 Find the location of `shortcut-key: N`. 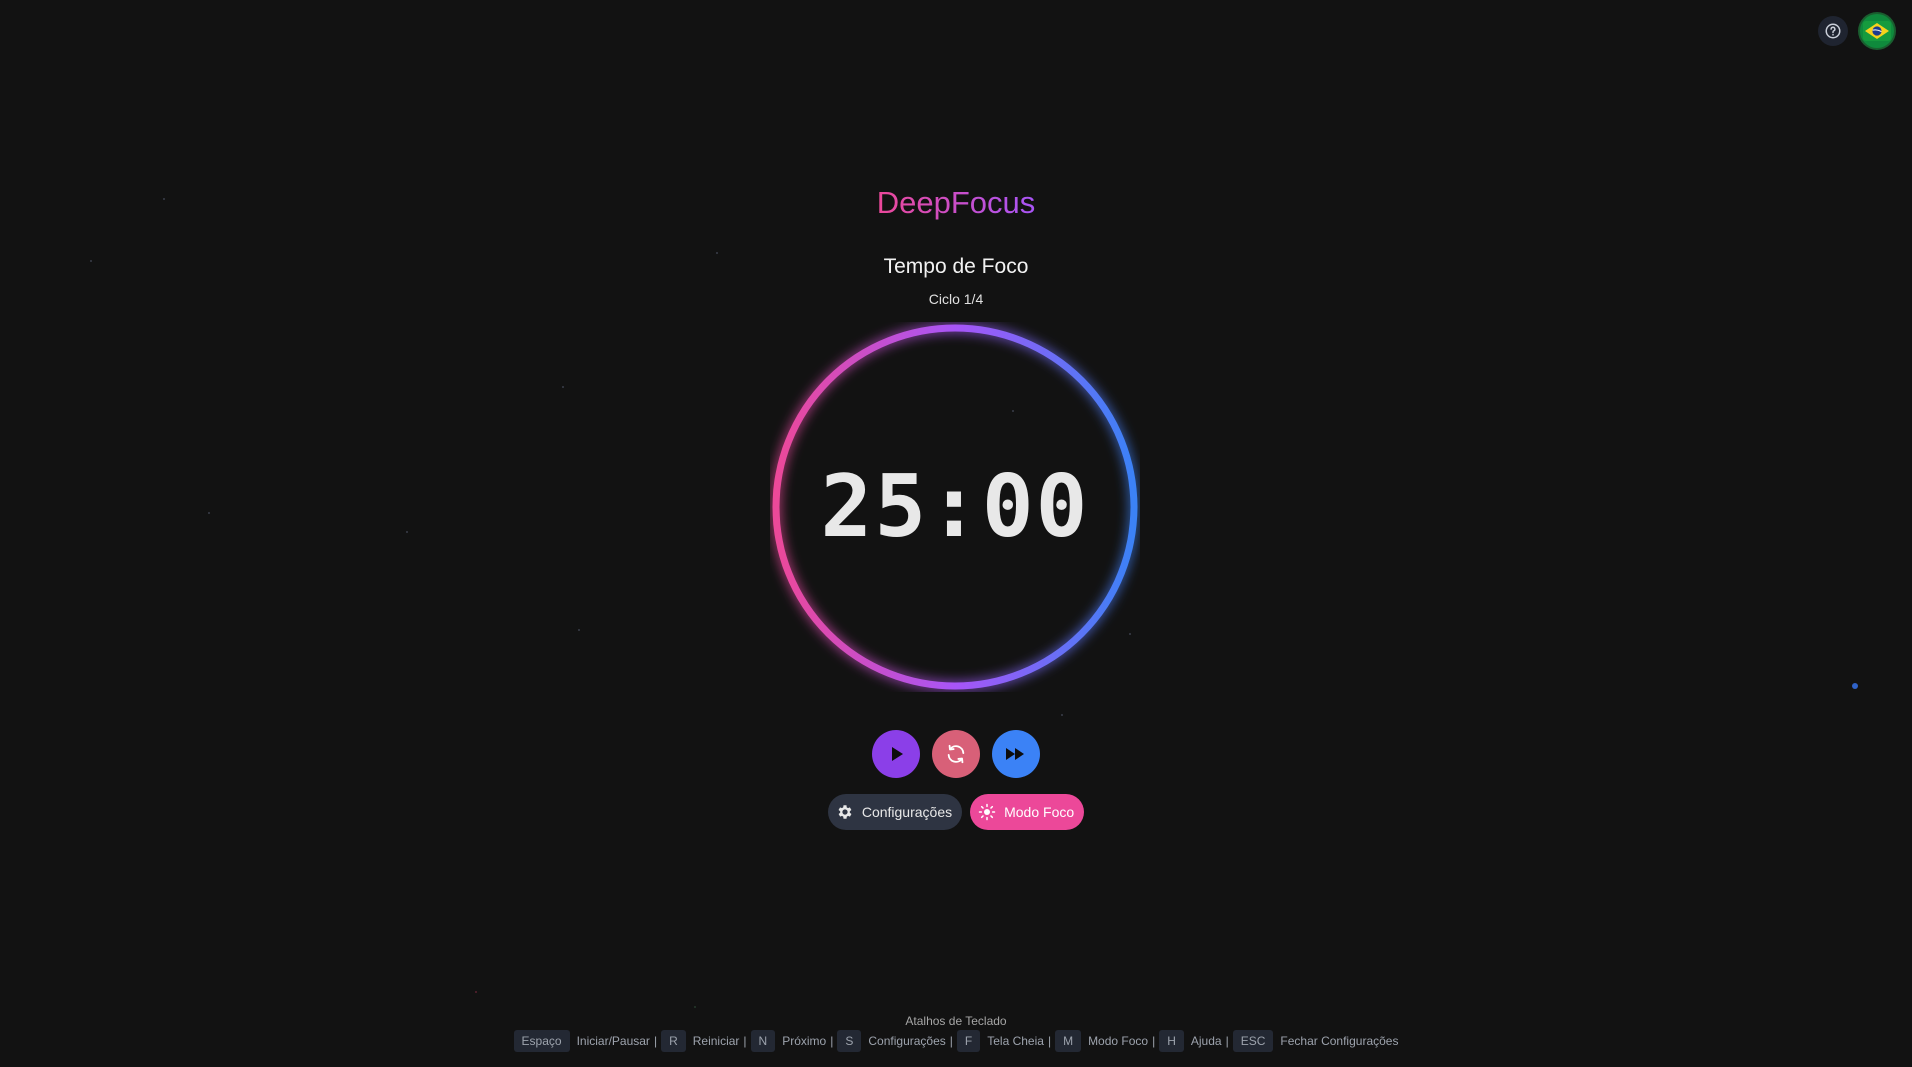

shortcut-key: N is located at coordinates (763, 1041).